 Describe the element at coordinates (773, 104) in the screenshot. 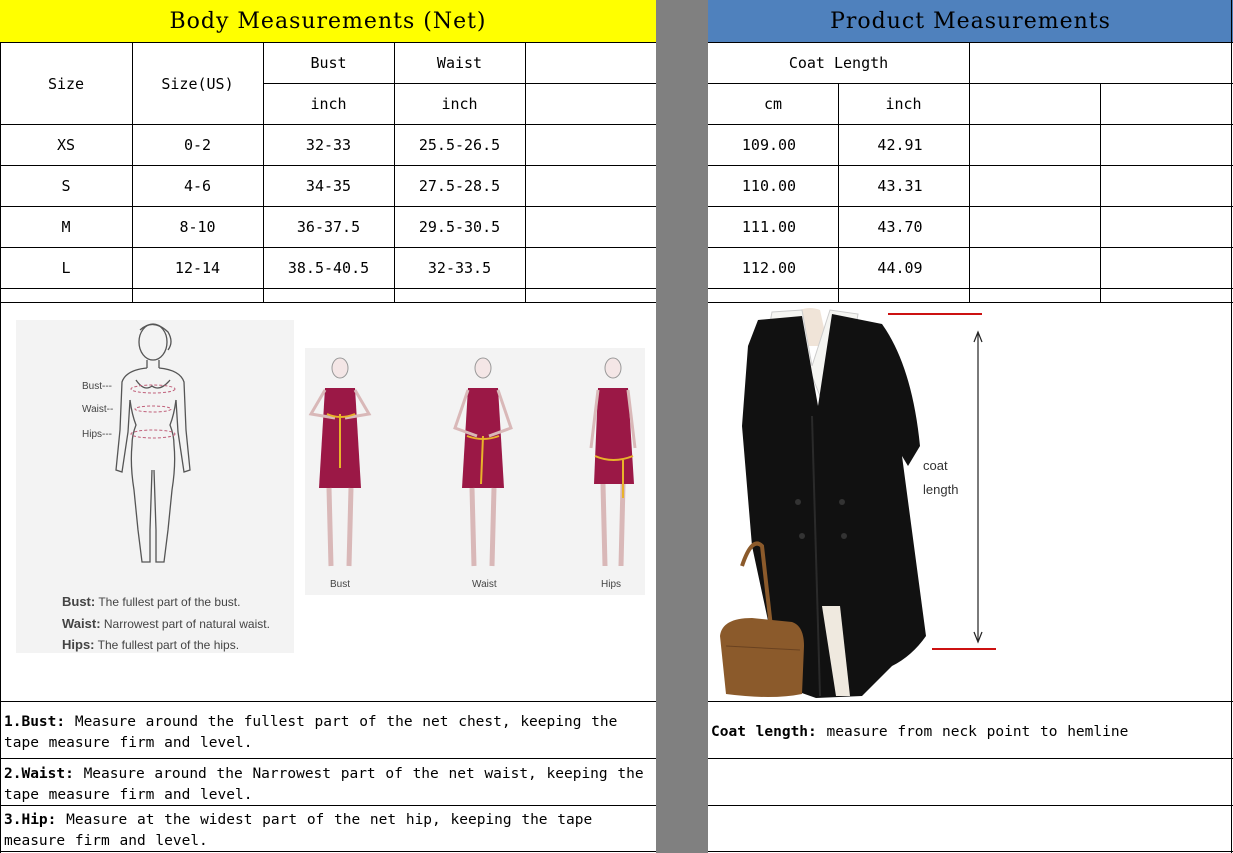

I see `unit-cm: cm` at that location.